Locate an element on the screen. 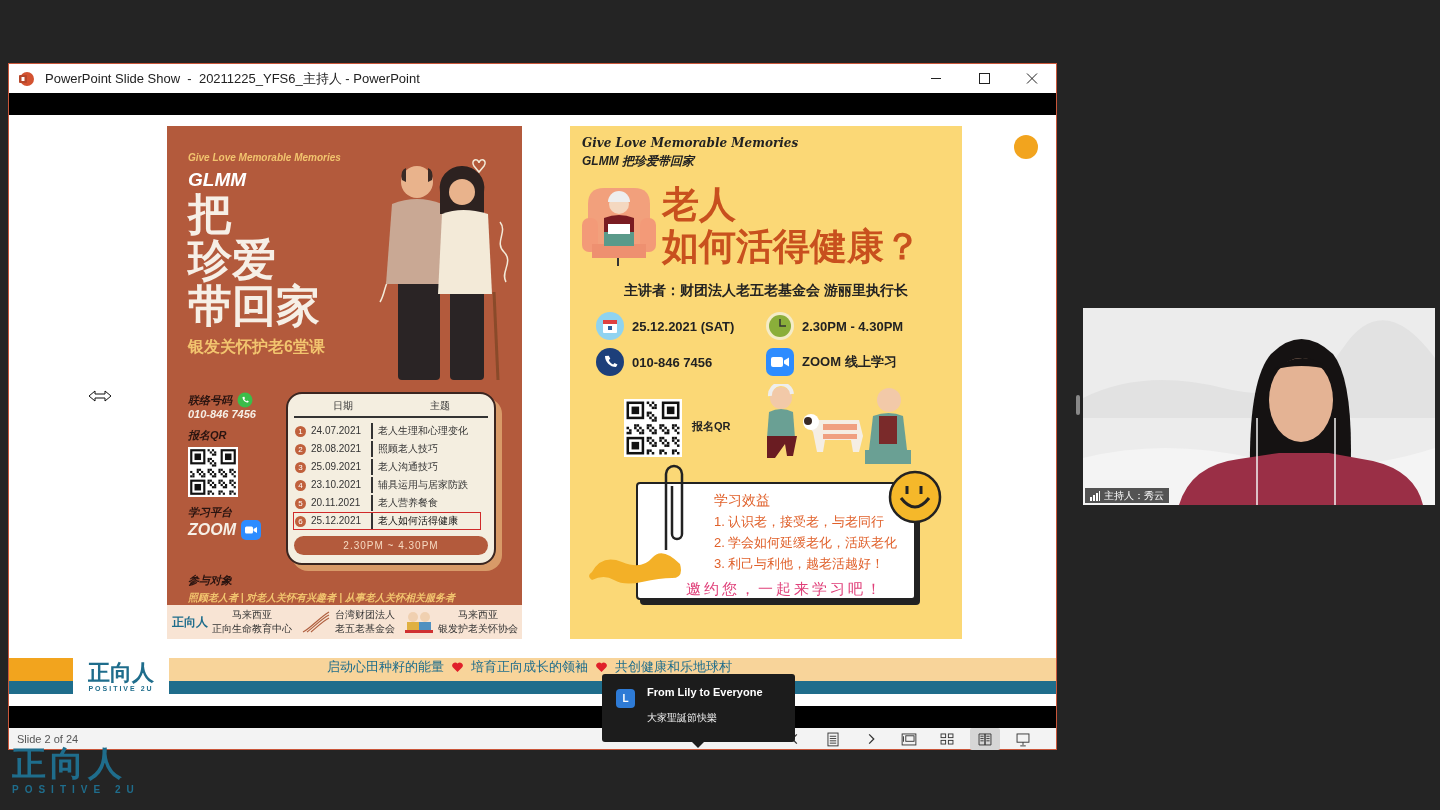  poster-subtitle: 银发关怀护老6堂课 is located at coordinates (257, 347).